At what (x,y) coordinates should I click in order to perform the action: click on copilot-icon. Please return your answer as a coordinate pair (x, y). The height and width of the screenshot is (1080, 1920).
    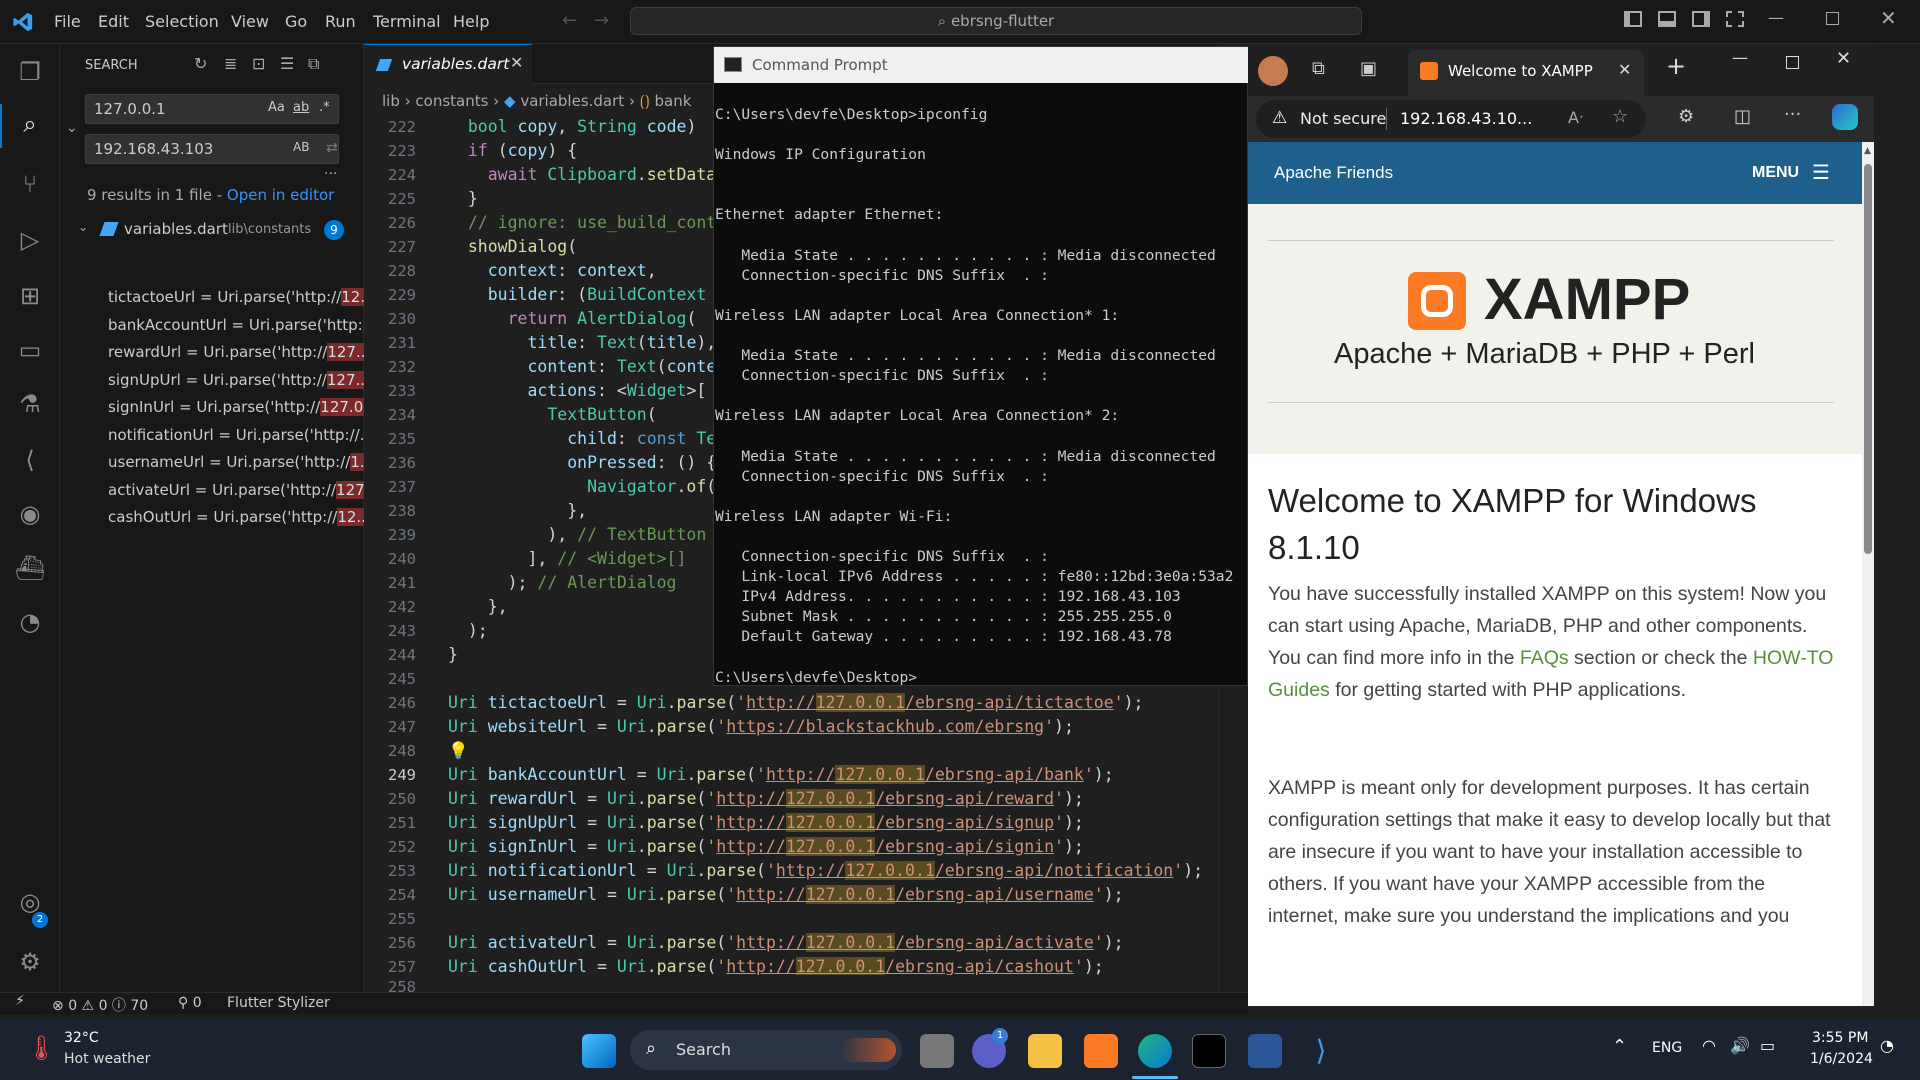
    Looking at the image, I should click on (1845, 117).